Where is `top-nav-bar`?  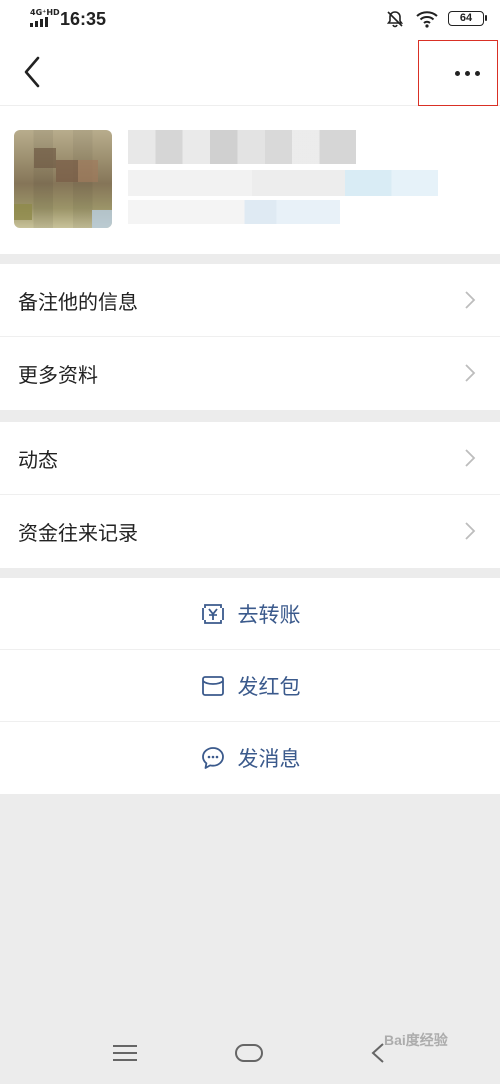
top-nav-bar is located at coordinates (250, 73).